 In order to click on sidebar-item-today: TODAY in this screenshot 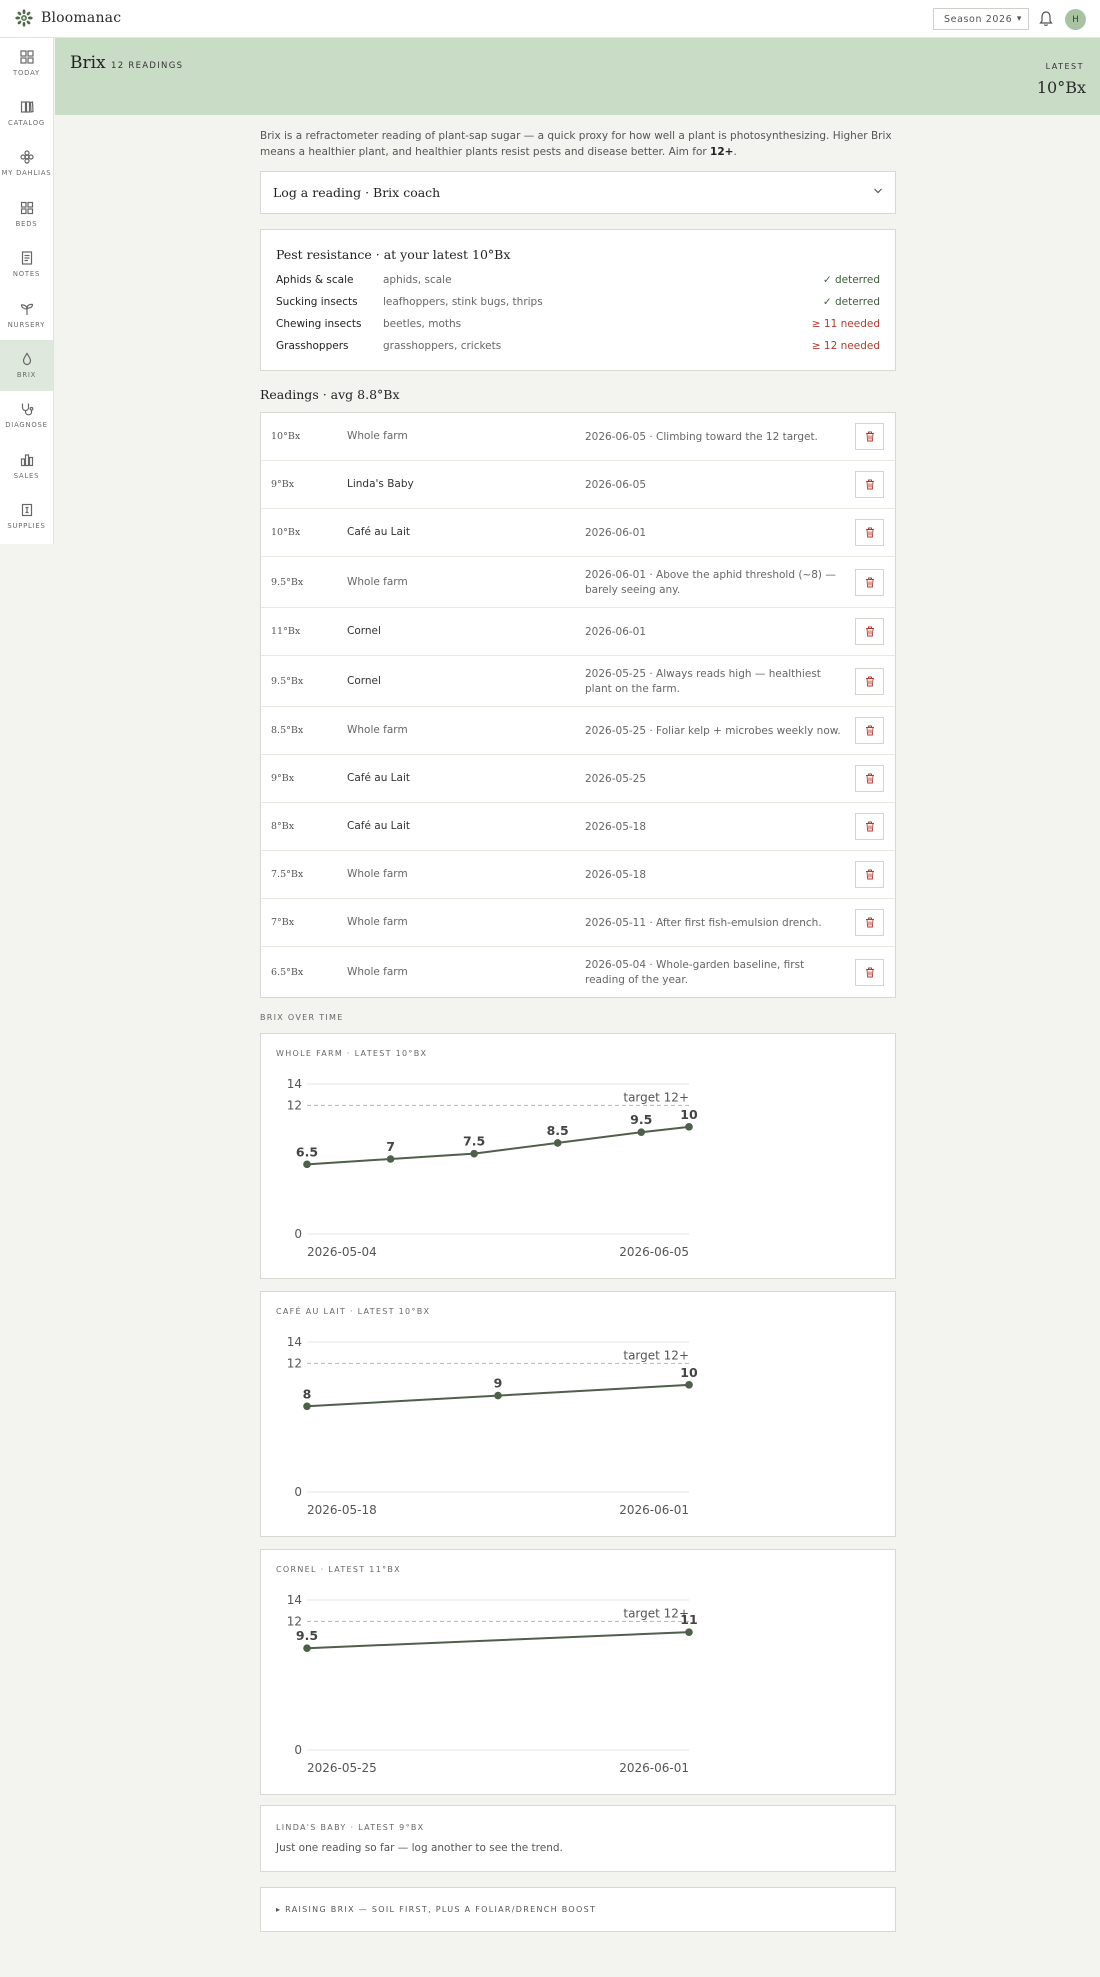, I will do `click(26, 63)`.